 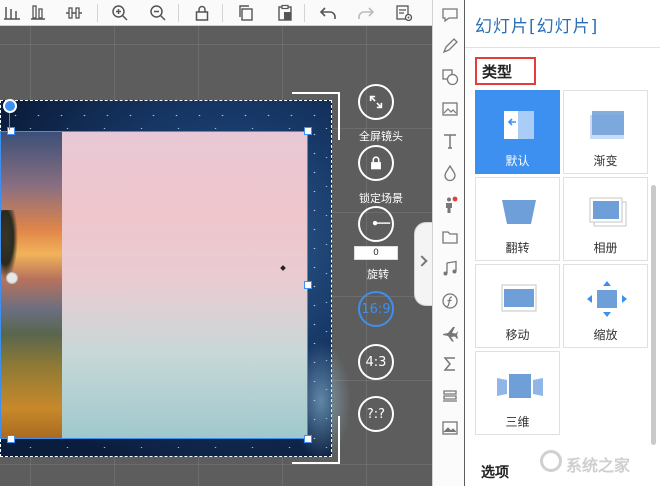 What do you see at coordinates (450, 173) in the screenshot?
I see `drop-icon` at bounding box center [450, 173].